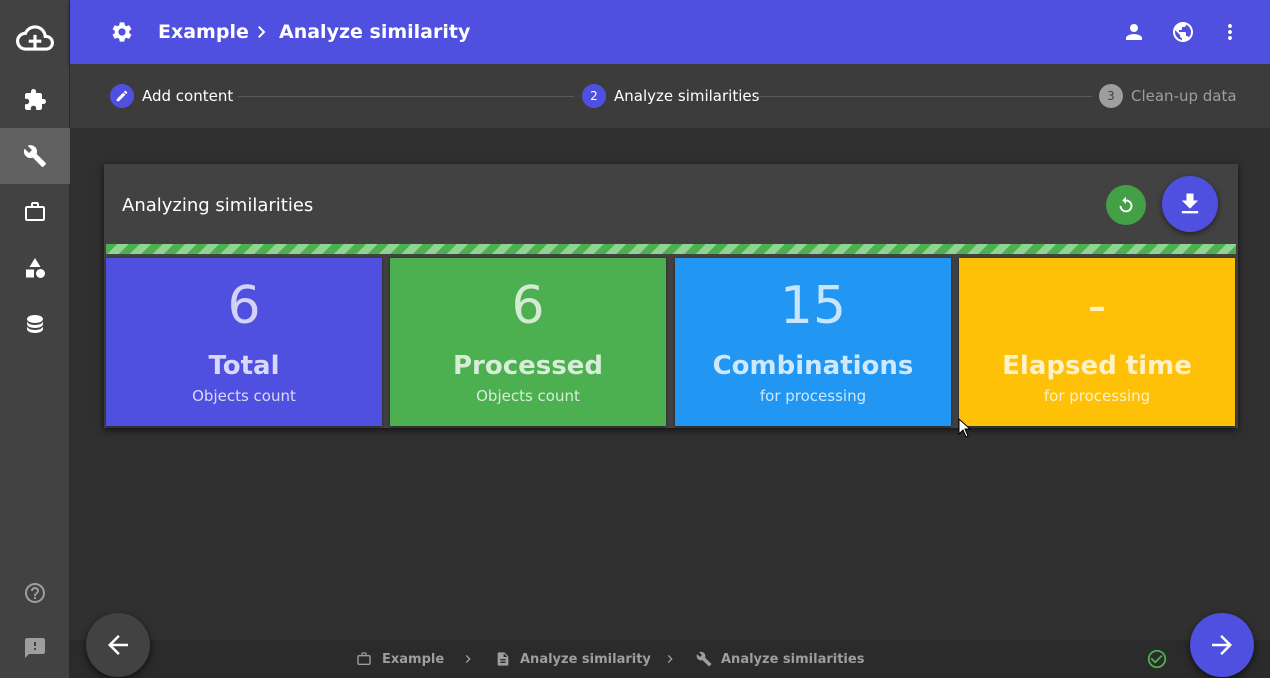 This screenshot has height=678, width=1270. I want to click on sidebar-item-shapes, so click(35, 268).